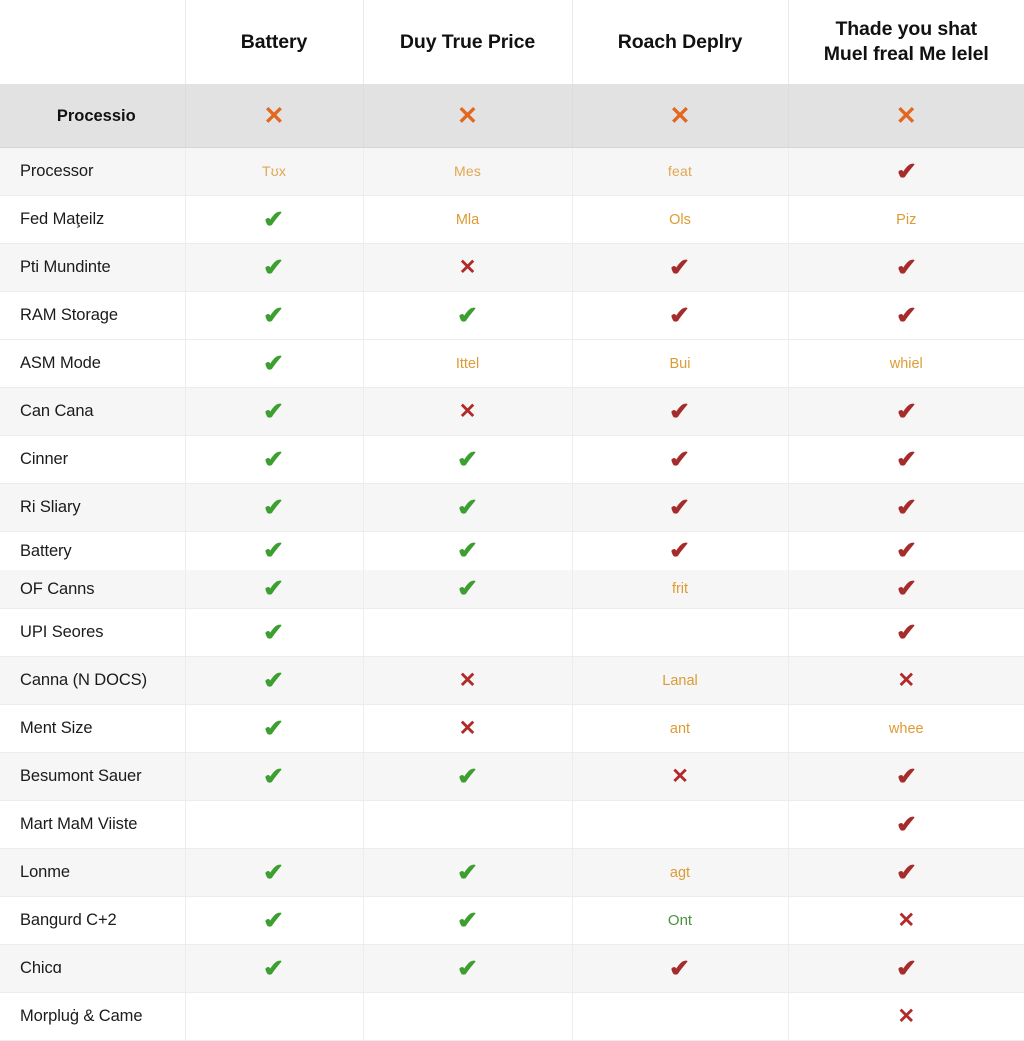  I want to click on table-row: ASM Mode ✔ Ittel Bui whiel, so click(512, 363).